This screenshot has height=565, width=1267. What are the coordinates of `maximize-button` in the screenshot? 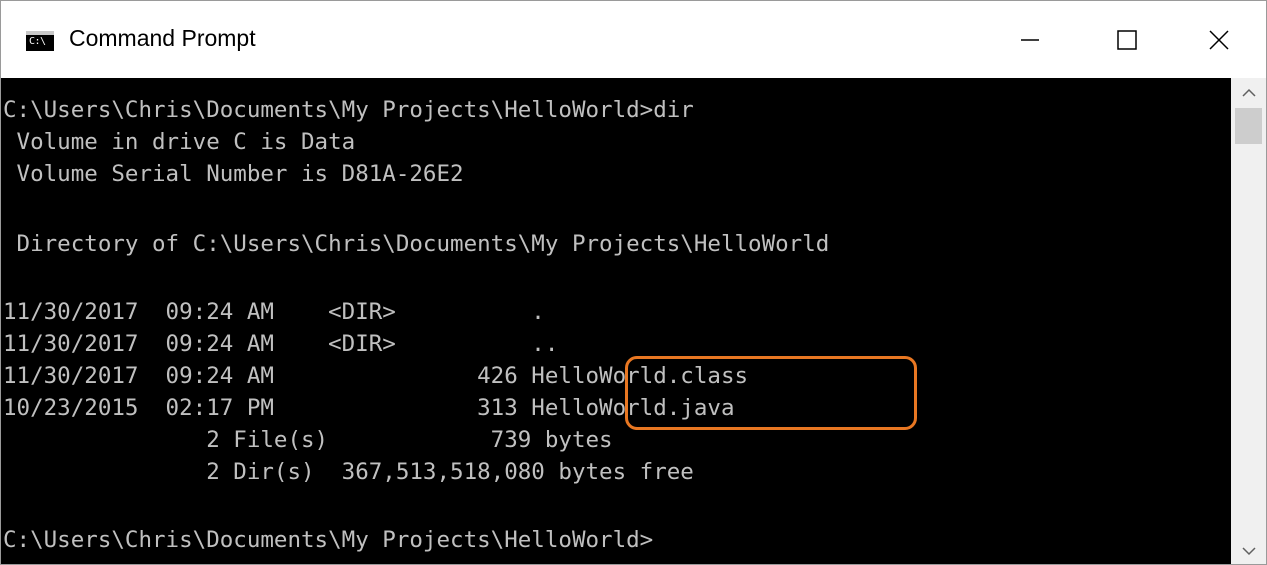 It's located at (1127, 39).